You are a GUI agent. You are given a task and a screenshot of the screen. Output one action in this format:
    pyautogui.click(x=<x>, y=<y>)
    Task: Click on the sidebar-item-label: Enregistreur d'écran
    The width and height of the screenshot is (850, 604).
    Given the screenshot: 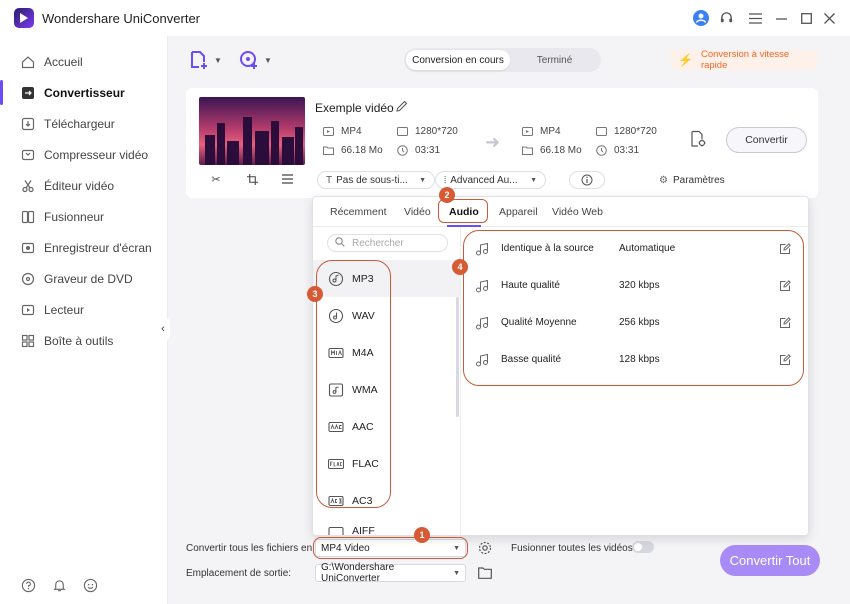 What is the action you would take?
    pyautogui.click(x=98, y=247)
    